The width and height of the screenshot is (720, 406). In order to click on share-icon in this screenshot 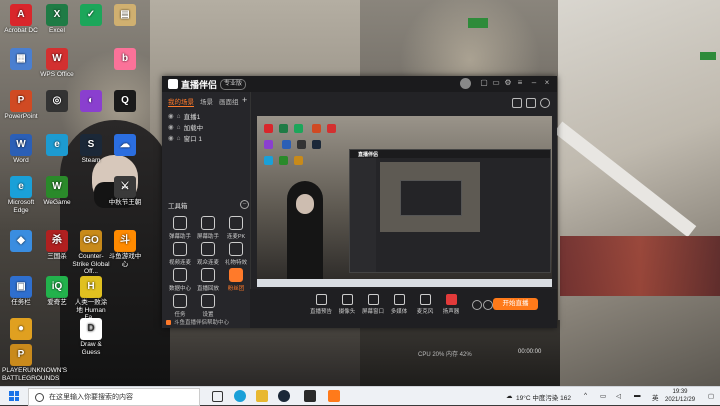, I will do `click(545, 103)`.